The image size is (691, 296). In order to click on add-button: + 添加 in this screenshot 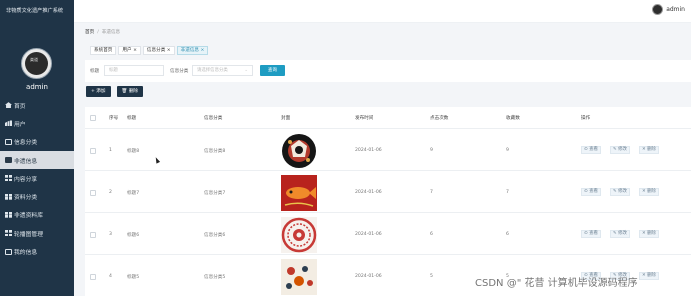, I will do `click(98, 91)`.